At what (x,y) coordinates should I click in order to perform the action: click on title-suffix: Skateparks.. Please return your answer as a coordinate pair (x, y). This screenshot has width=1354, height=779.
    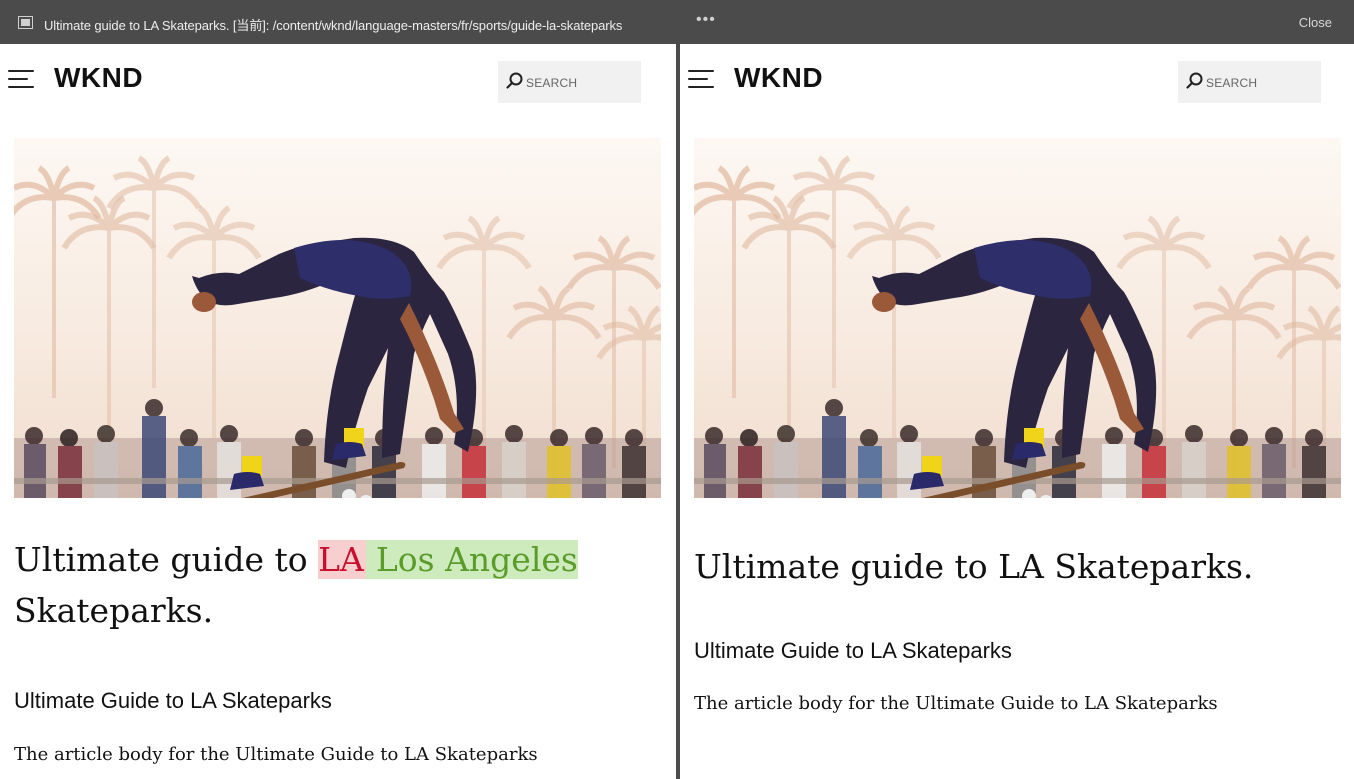
    Looking at the image, I should click on (114, 610).